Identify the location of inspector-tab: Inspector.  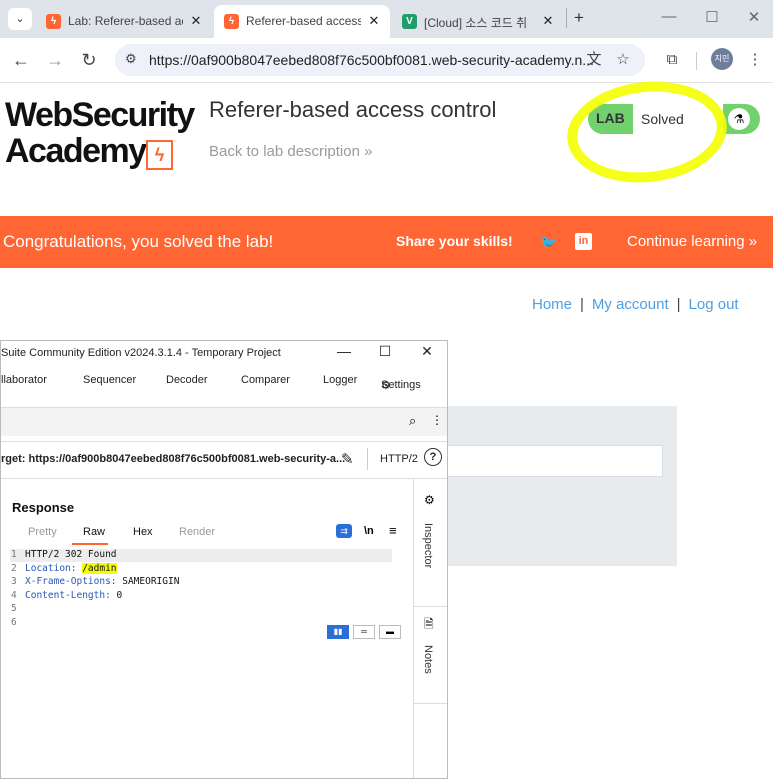
(428, 545).